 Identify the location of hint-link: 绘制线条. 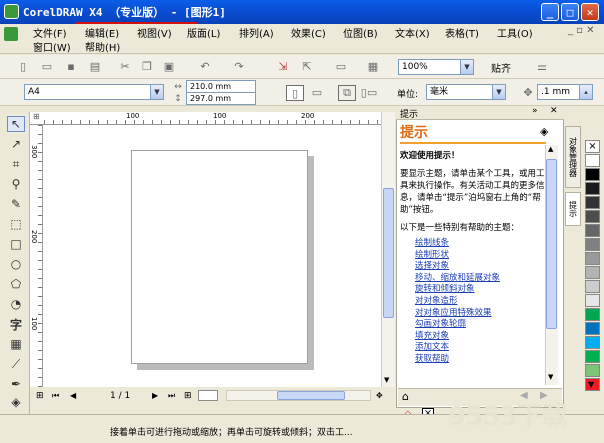
(480, 244).